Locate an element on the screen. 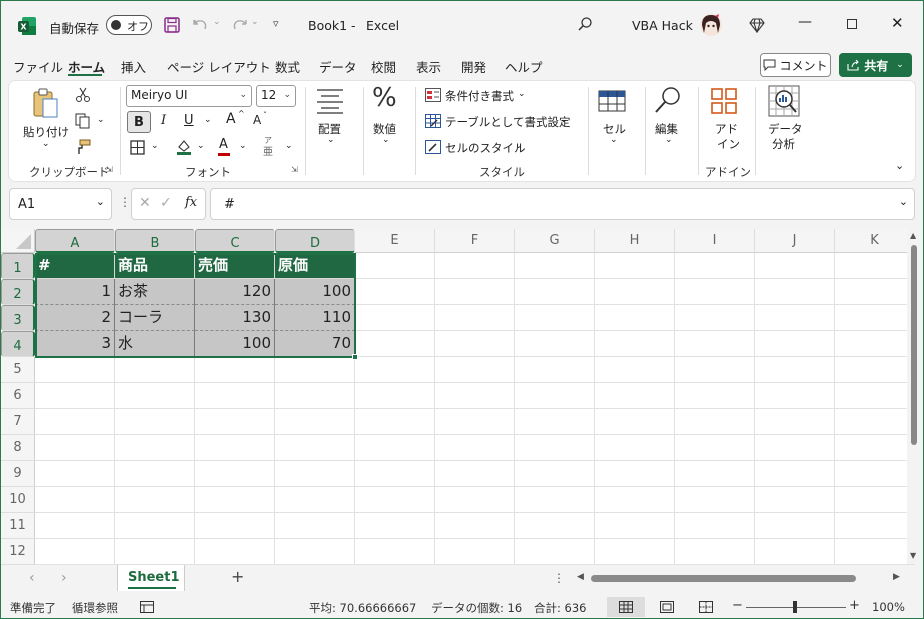  alignment-icon is located at coordinates (330, 101).